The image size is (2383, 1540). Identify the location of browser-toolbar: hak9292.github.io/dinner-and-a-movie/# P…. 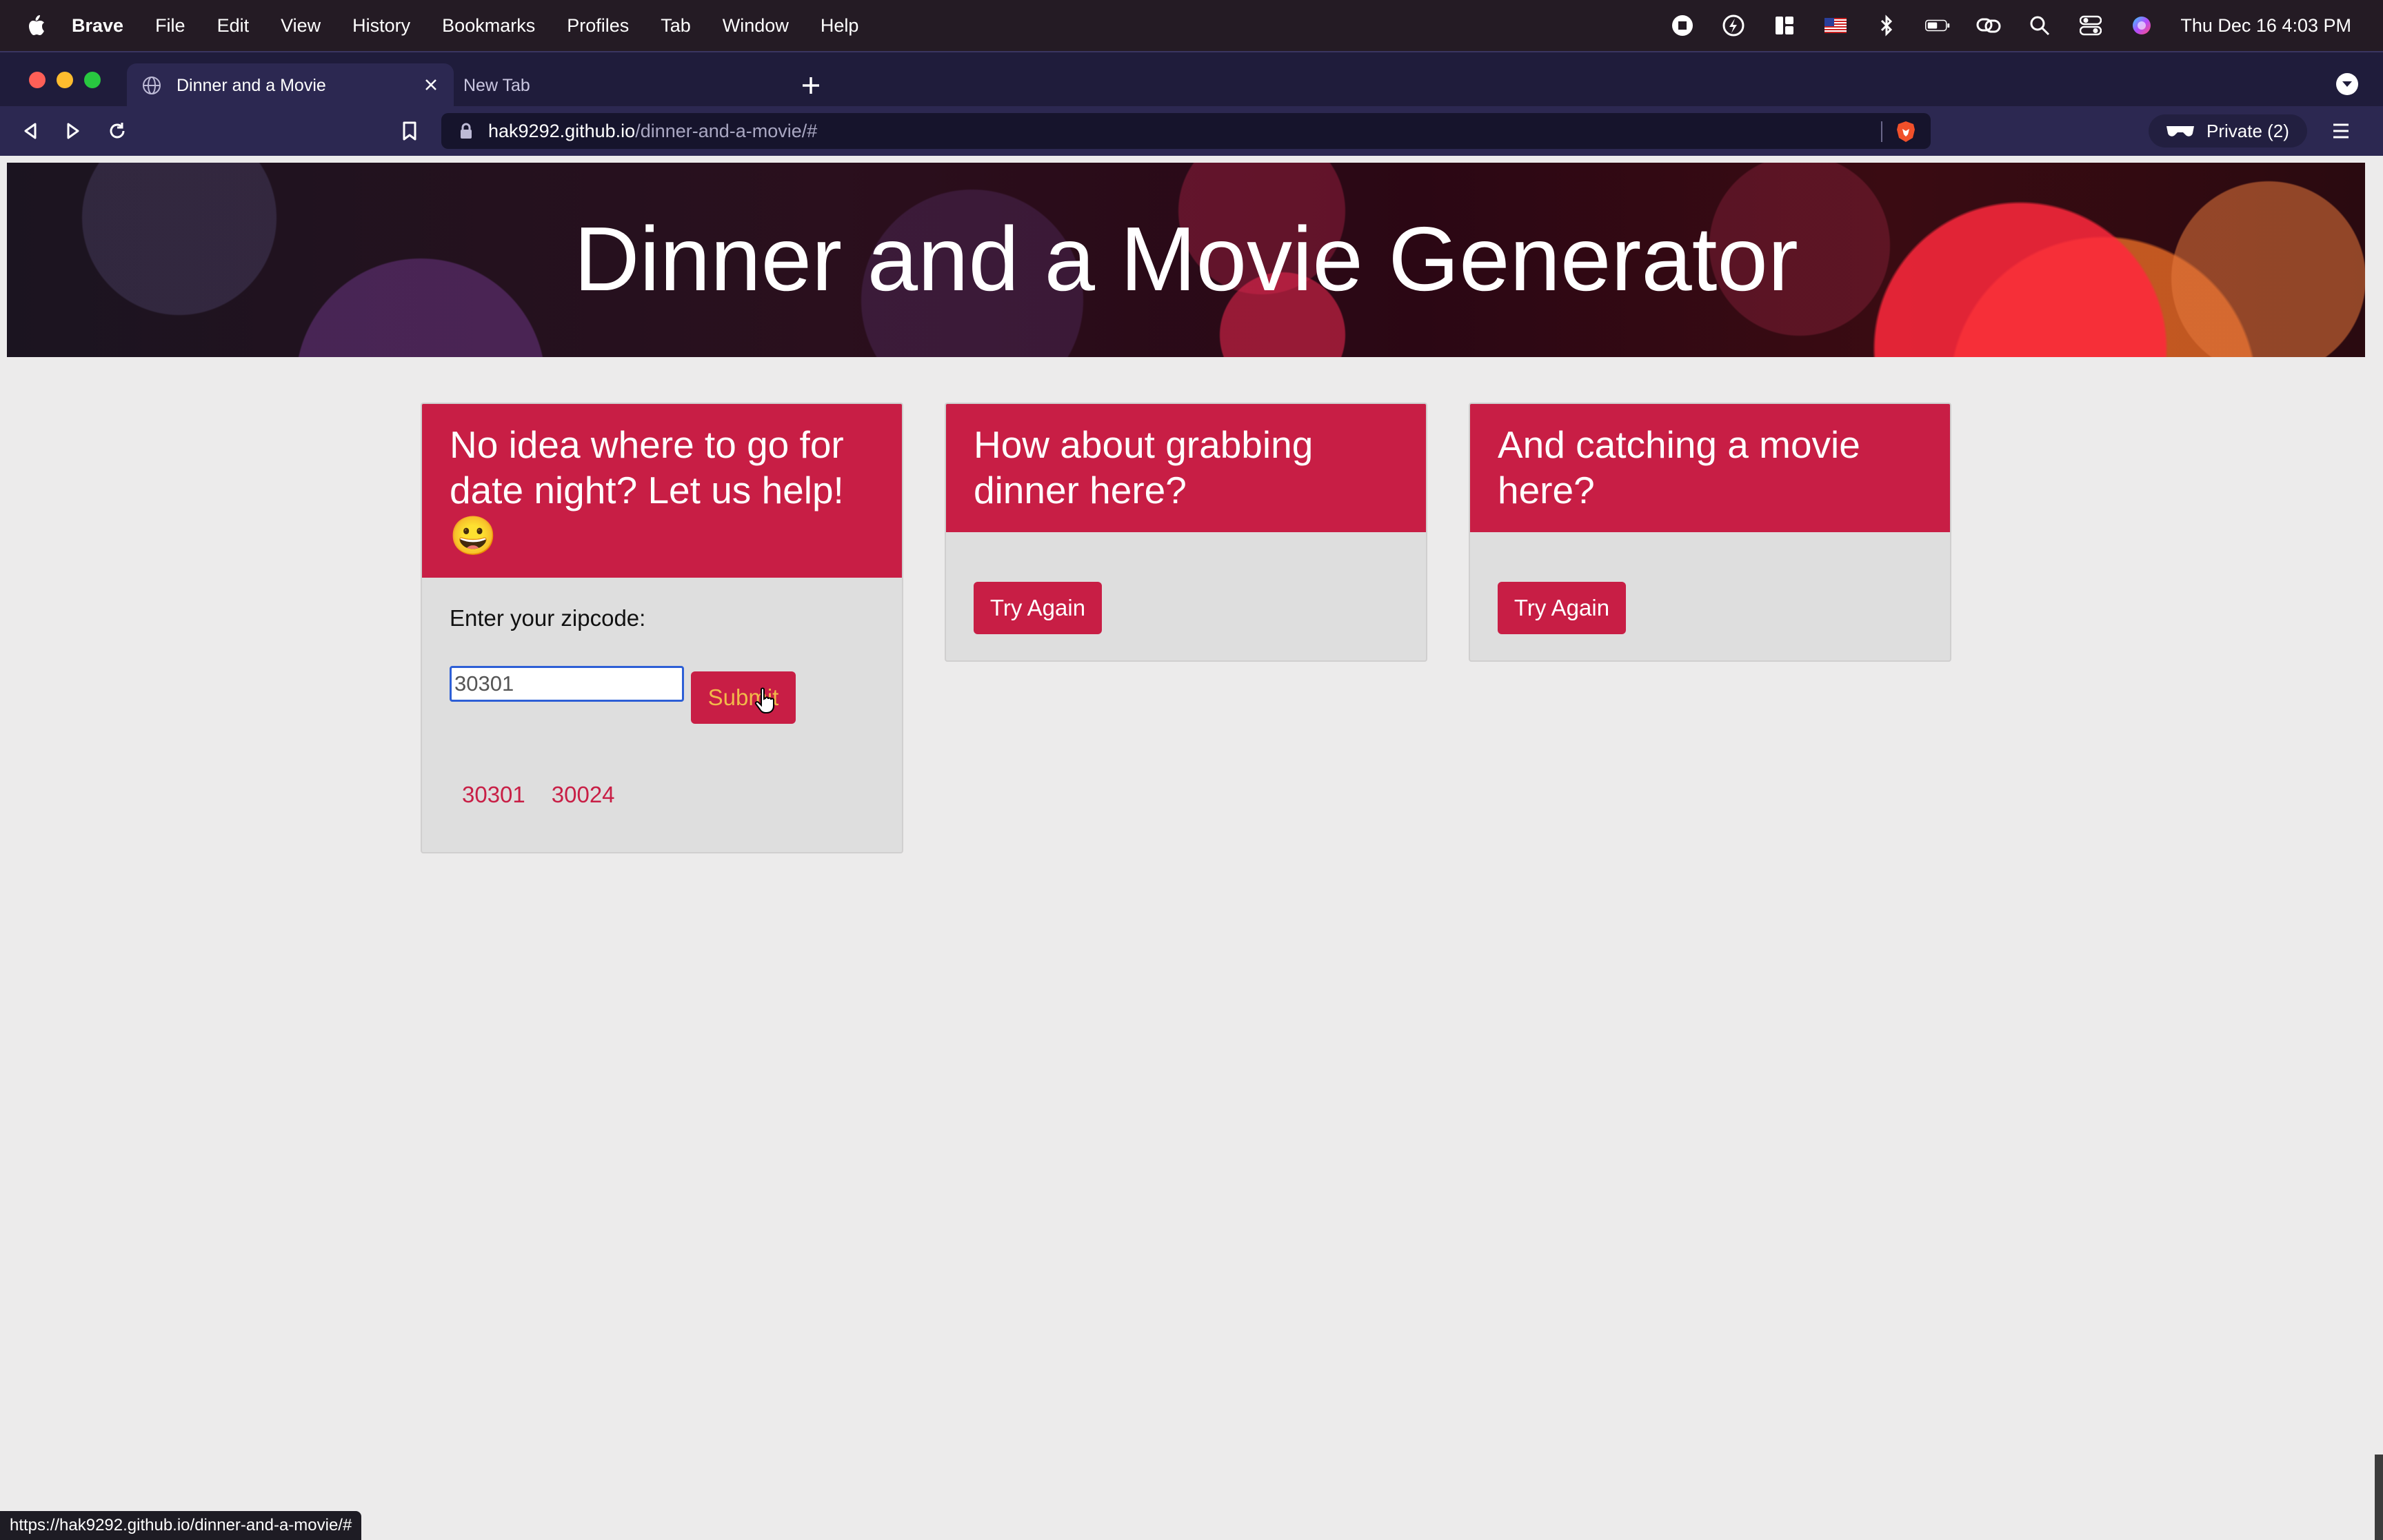
(1191, 131).